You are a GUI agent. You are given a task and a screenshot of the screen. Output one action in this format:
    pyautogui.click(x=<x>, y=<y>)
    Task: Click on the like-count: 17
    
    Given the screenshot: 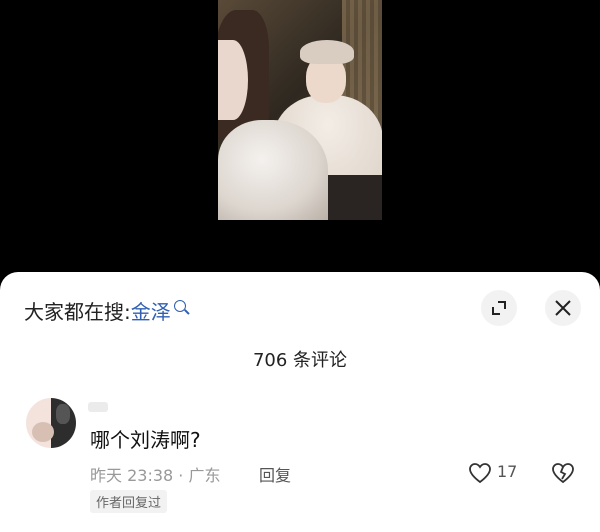 What is the action you would take?
    pyautogui.click(x=507, y=471)
    